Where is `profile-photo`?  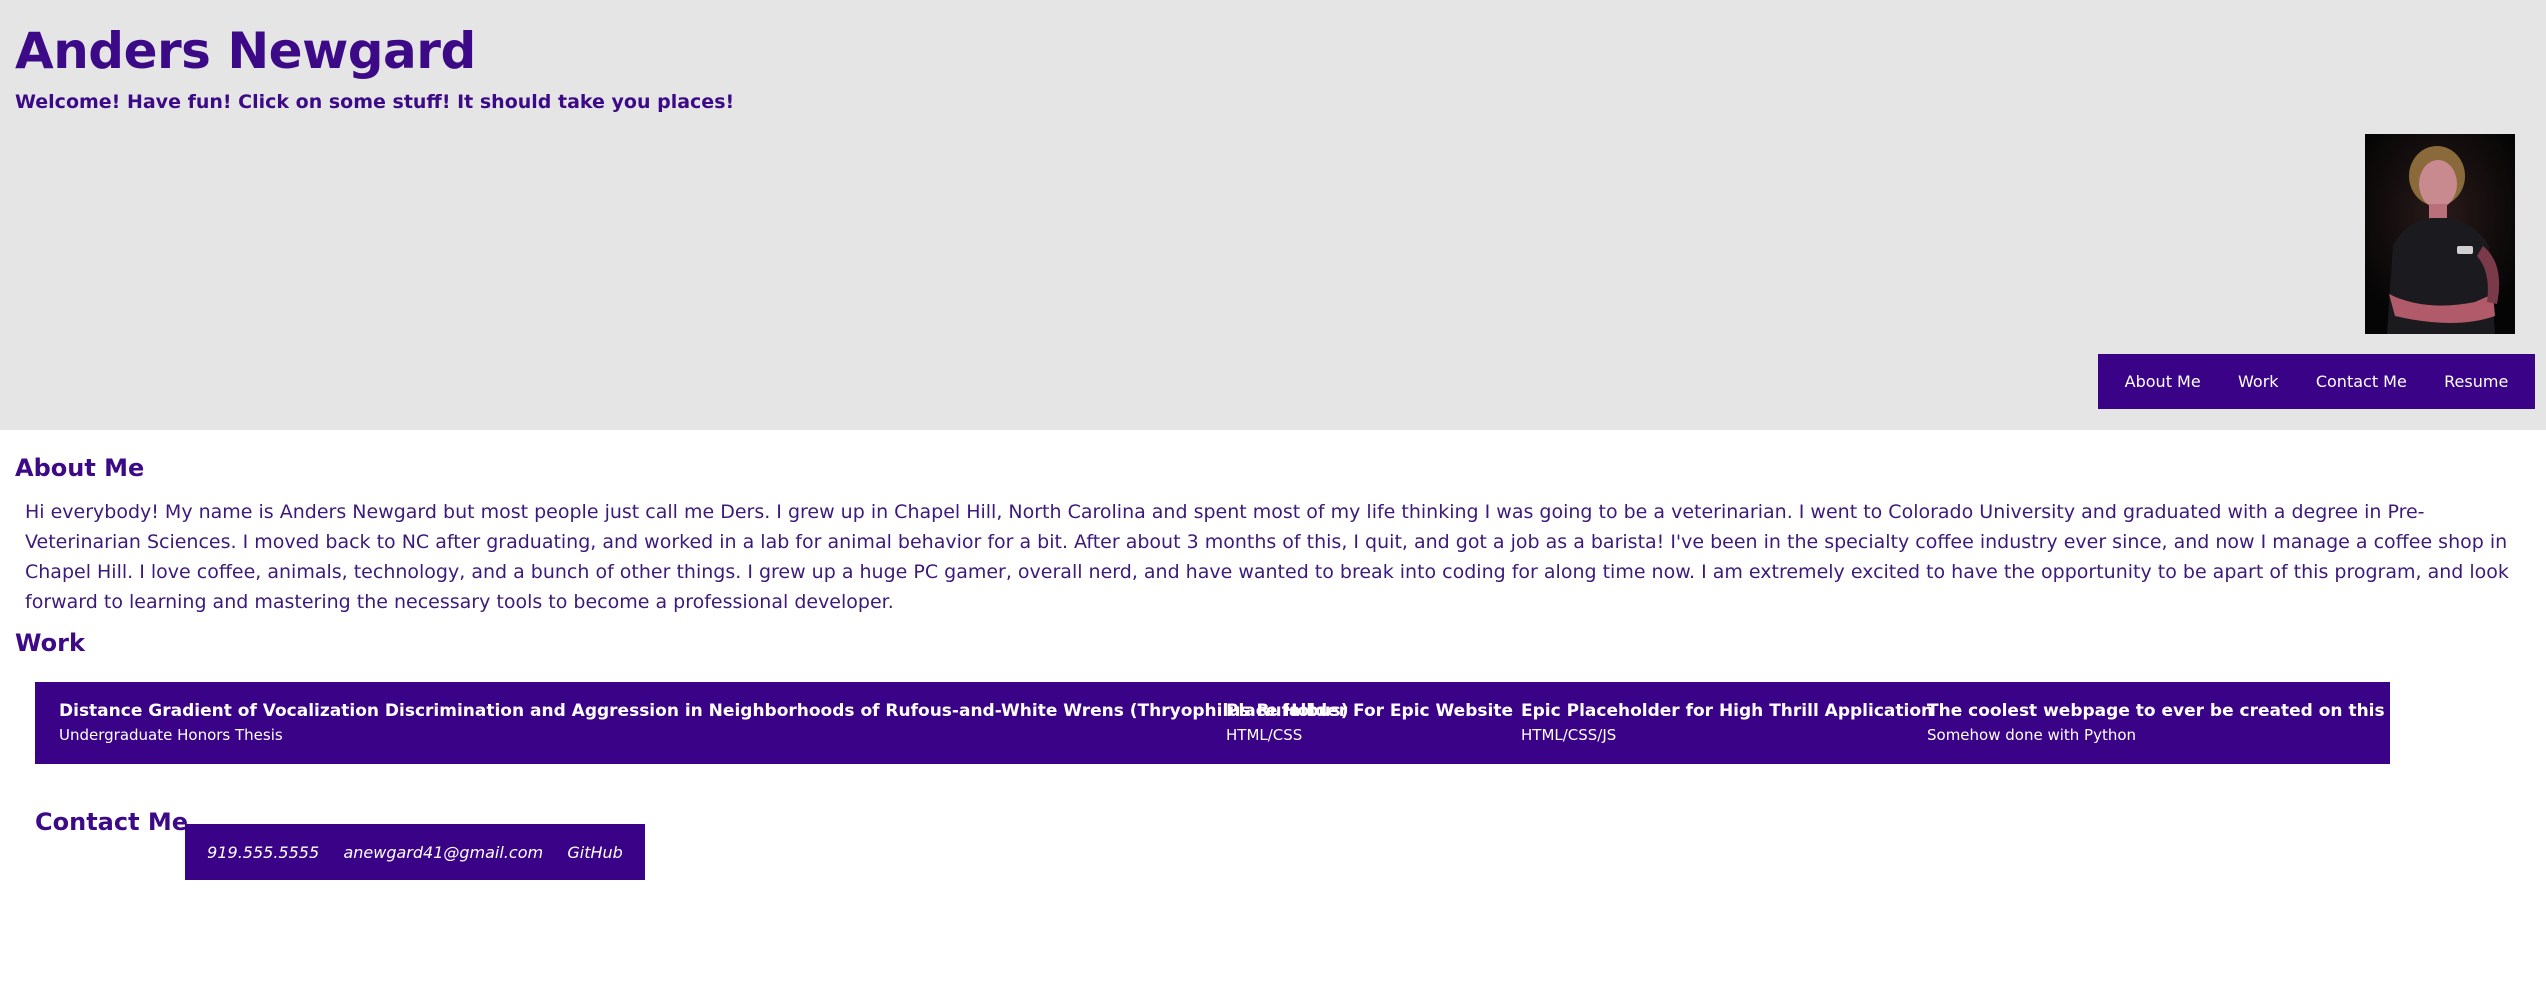 profile-photo is located at coordinates (2440, 234).